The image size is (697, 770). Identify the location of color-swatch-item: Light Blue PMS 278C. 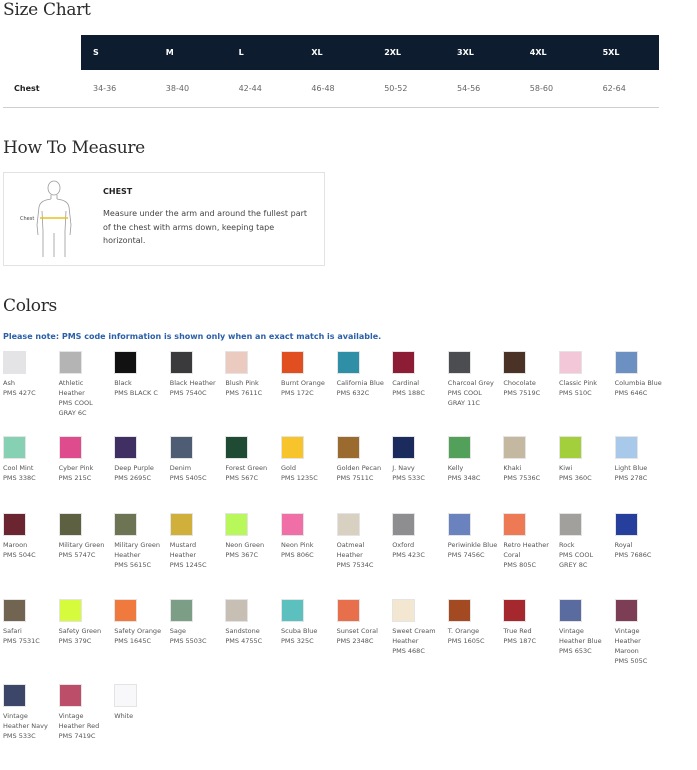
(640, 459).